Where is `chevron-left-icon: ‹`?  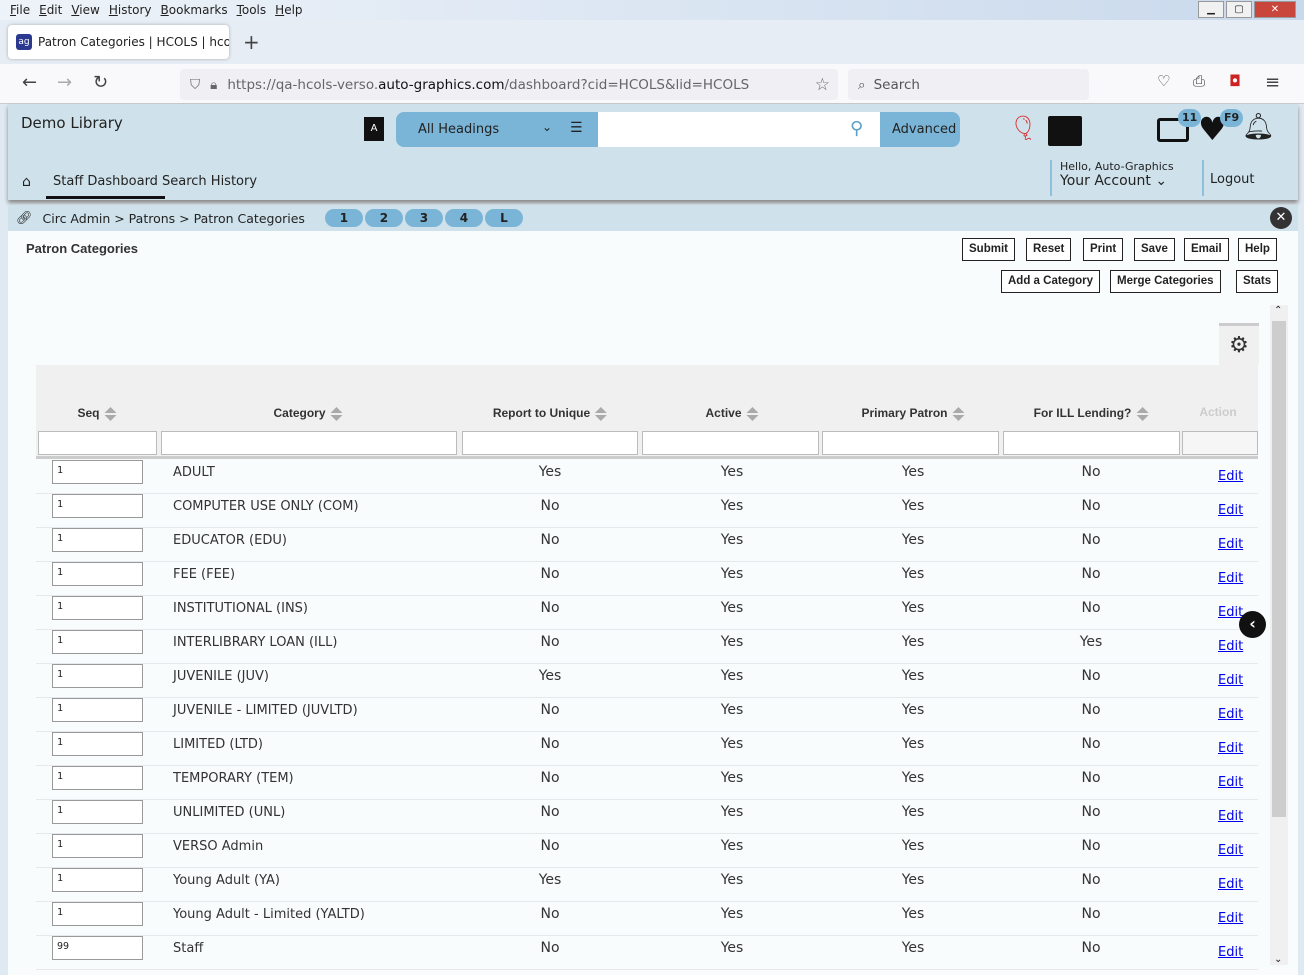 chevron-left-icon: ‹ is located at coordinates (1252, 624).